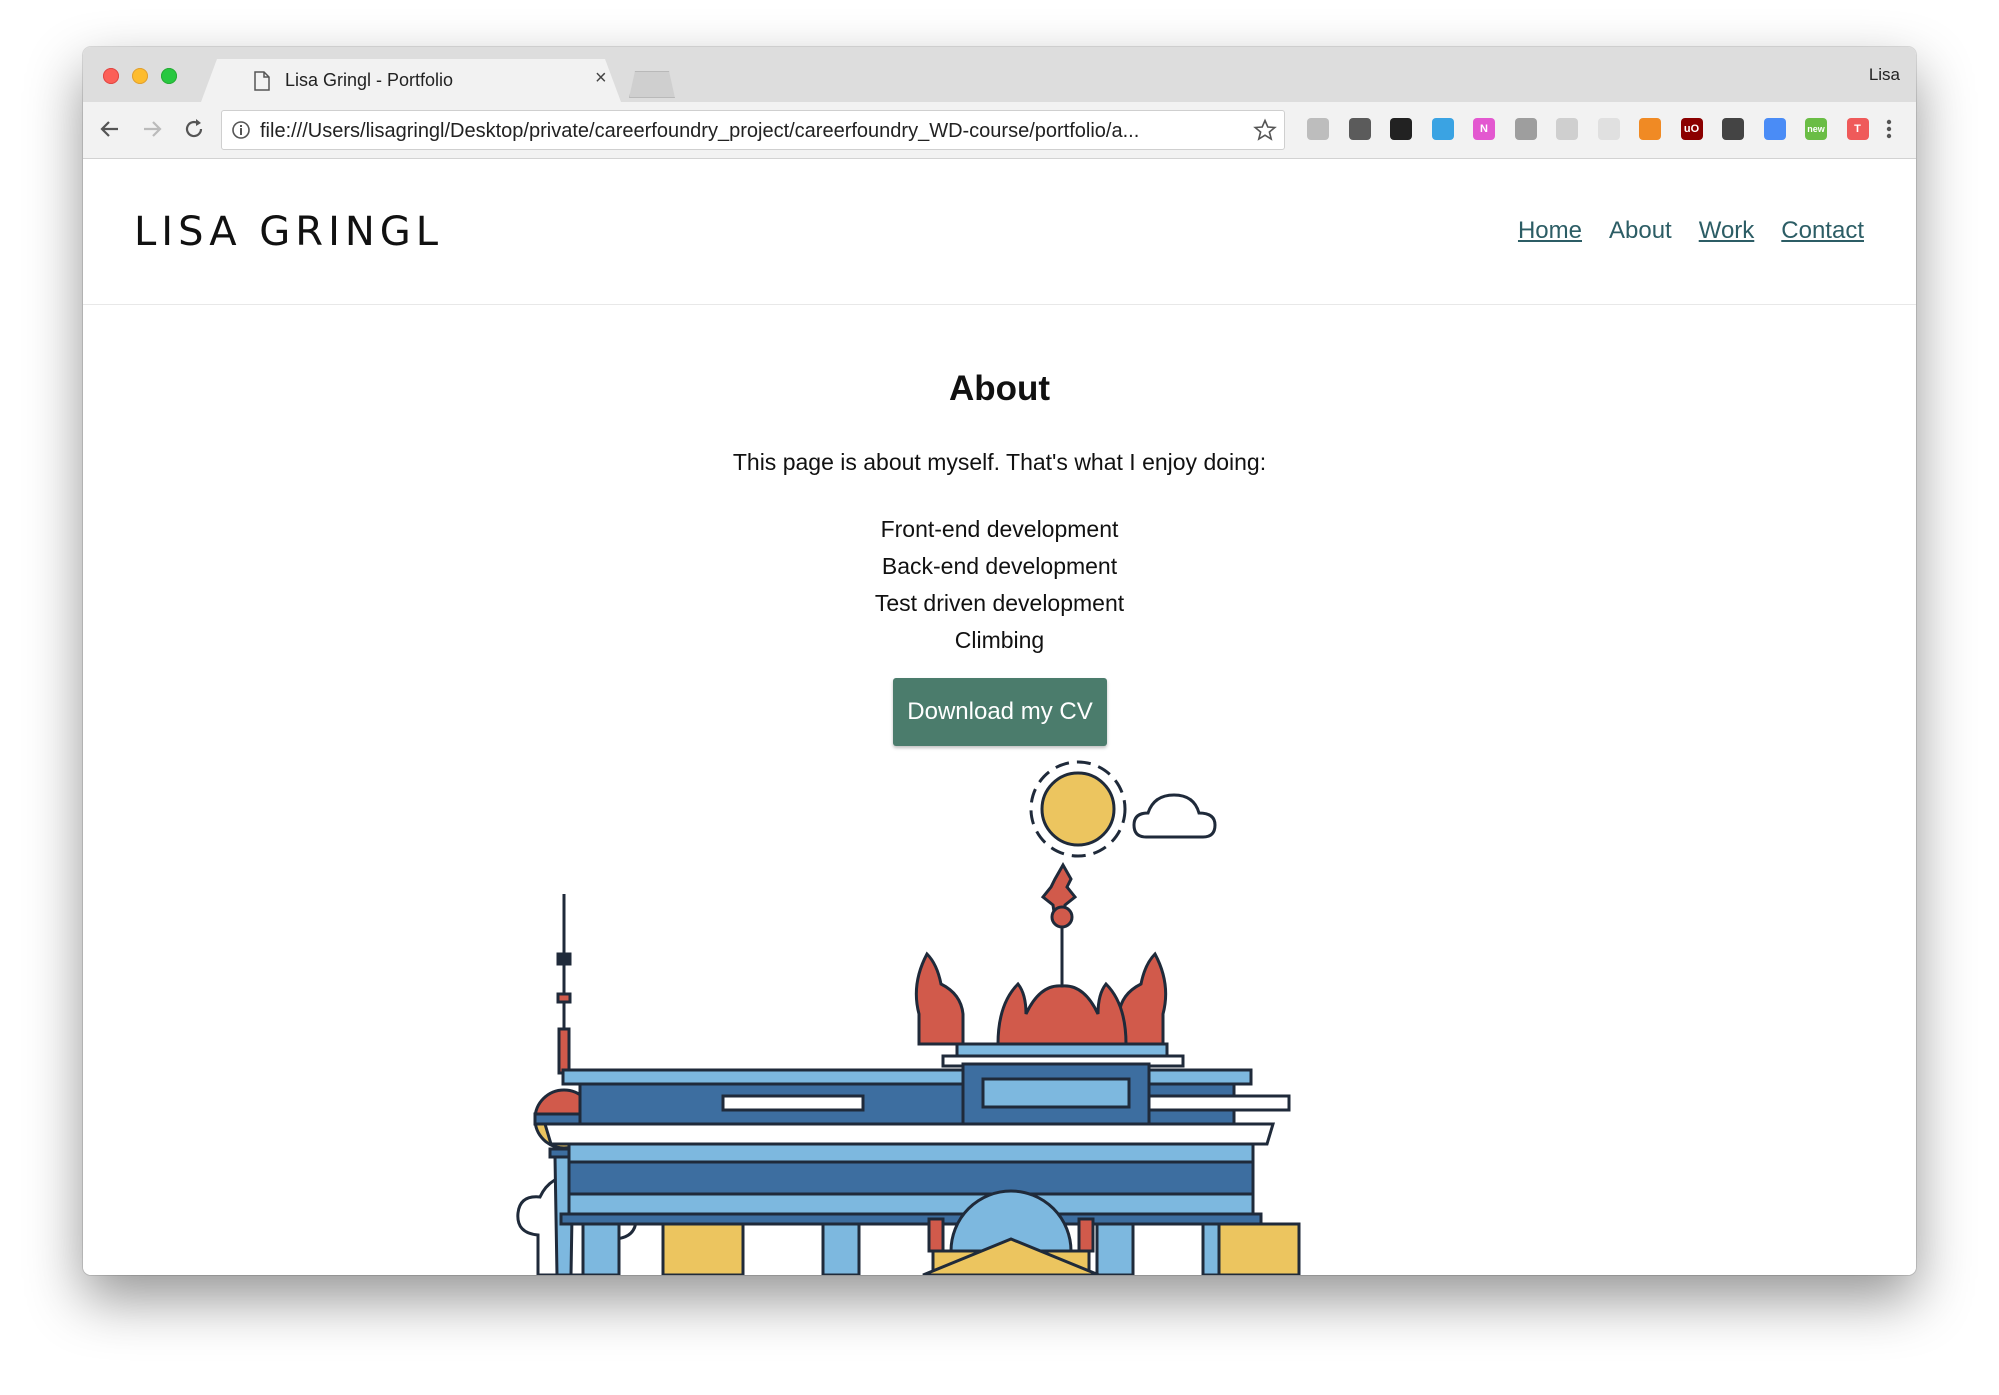 This screenshot has width=1999, height=1395. What do you see at coordinates (1265, 130) in the screenshot?
I see `bookmark-star-icon` at bounding box center [1265, 130].